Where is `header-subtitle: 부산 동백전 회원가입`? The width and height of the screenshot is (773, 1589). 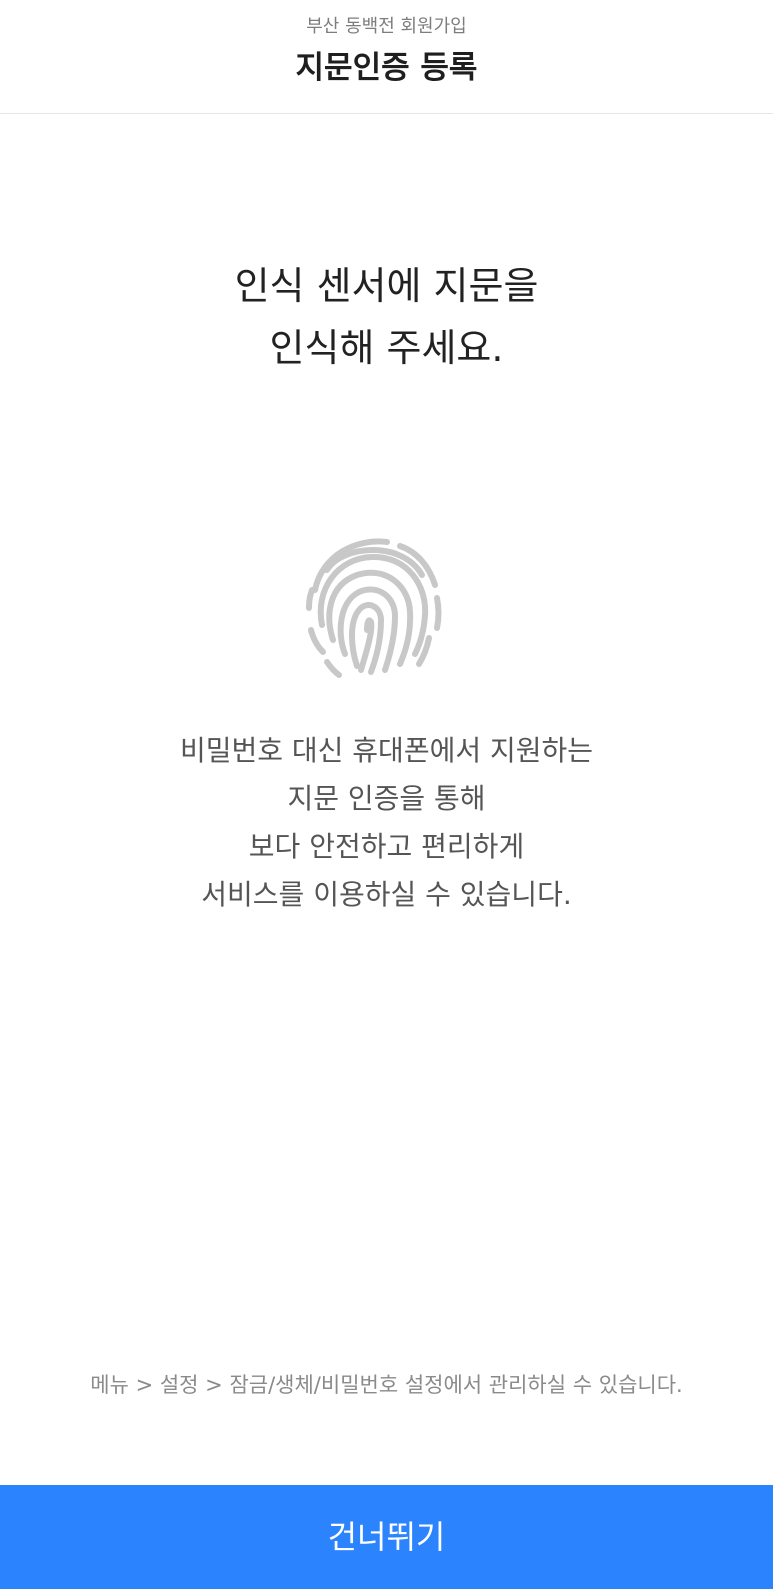
header-subtitle: 부산 동백전 회원가입 is located at coordinates (386, 26).